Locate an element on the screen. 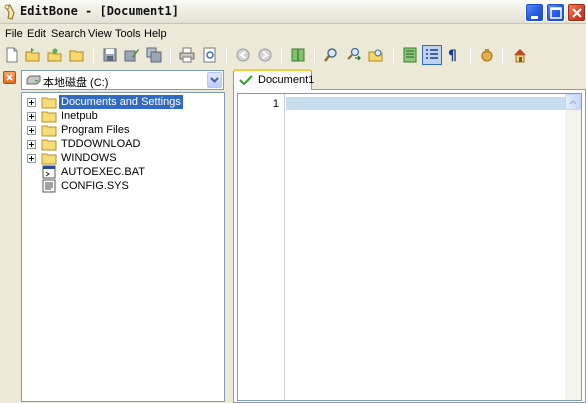 This screenshot has width=586, height=403. undo-icon is located at coordinates (243, 55).